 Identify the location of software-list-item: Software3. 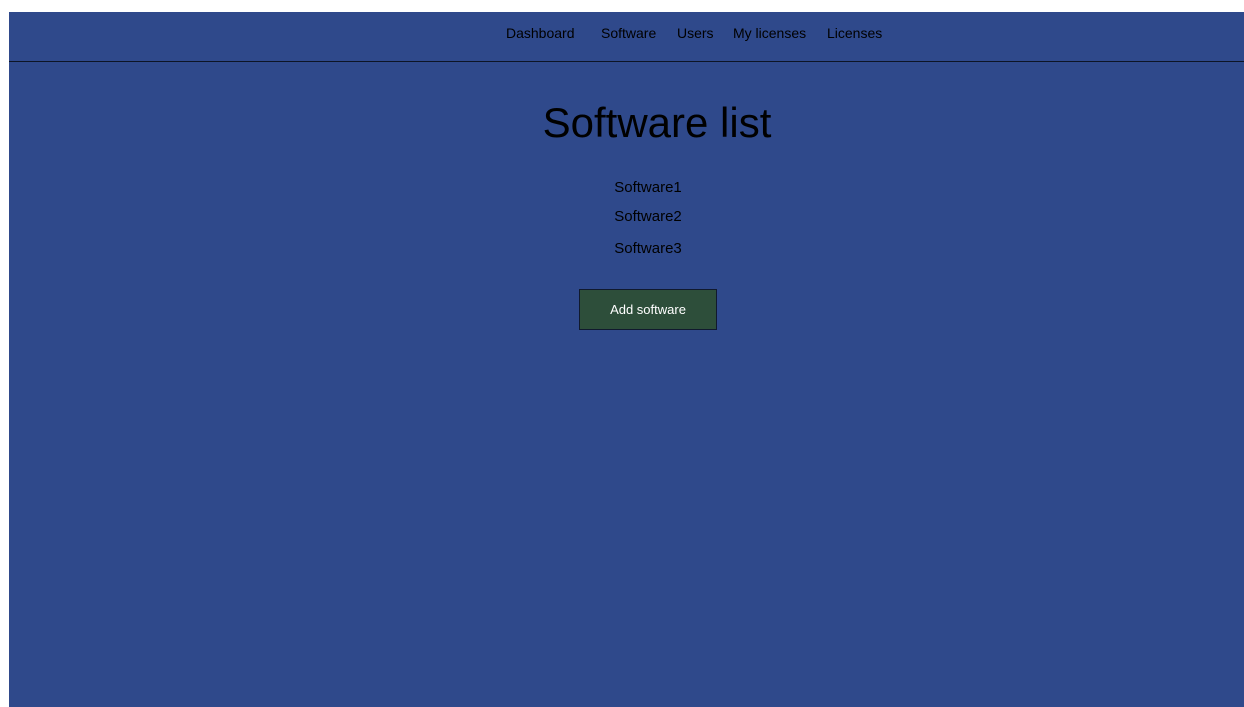
(648, 248).